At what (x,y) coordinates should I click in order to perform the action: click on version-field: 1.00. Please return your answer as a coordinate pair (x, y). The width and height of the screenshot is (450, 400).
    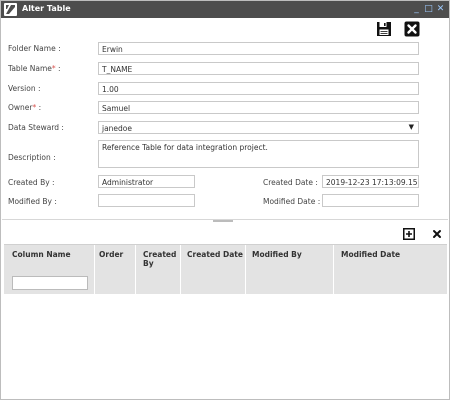
    Looking at the image, I should click on (258, 88).